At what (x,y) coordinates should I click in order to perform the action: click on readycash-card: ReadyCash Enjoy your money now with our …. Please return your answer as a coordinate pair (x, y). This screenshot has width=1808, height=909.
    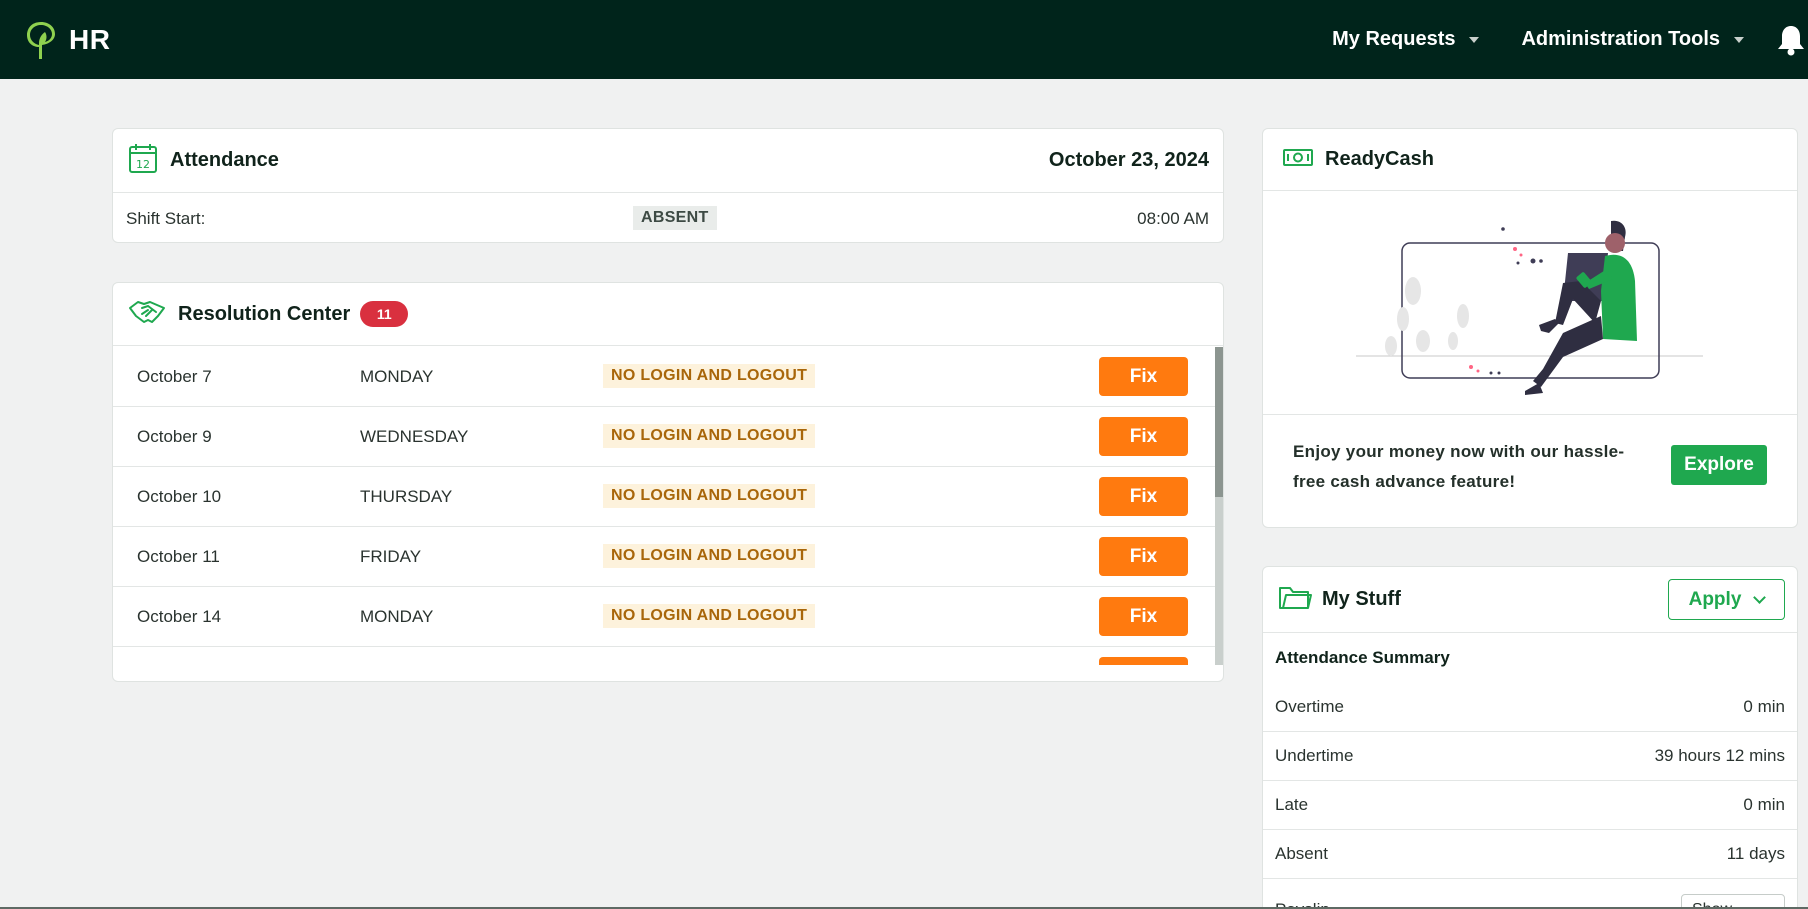
    Looking at the image, I should click on (1530, 328).